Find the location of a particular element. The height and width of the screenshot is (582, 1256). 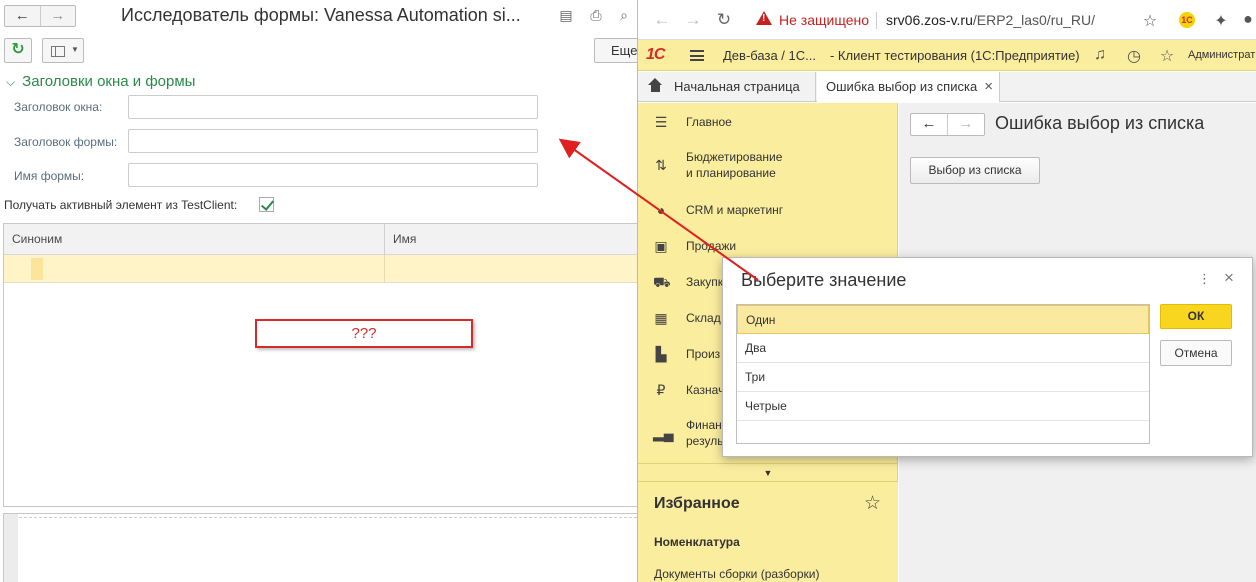

form-nav-buttons: ← → is located at coordinates (947, 124).